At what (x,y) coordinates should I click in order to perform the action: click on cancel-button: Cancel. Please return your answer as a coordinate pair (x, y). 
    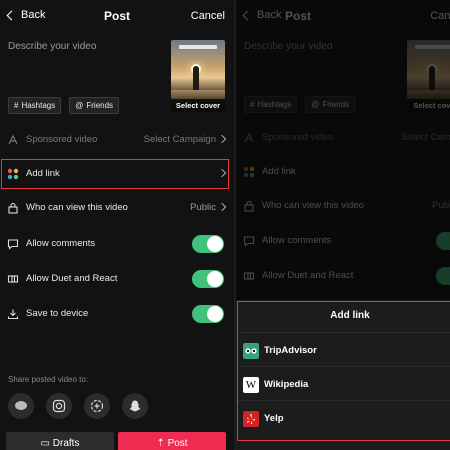
    Looking at the image, I should click on (208, 16).